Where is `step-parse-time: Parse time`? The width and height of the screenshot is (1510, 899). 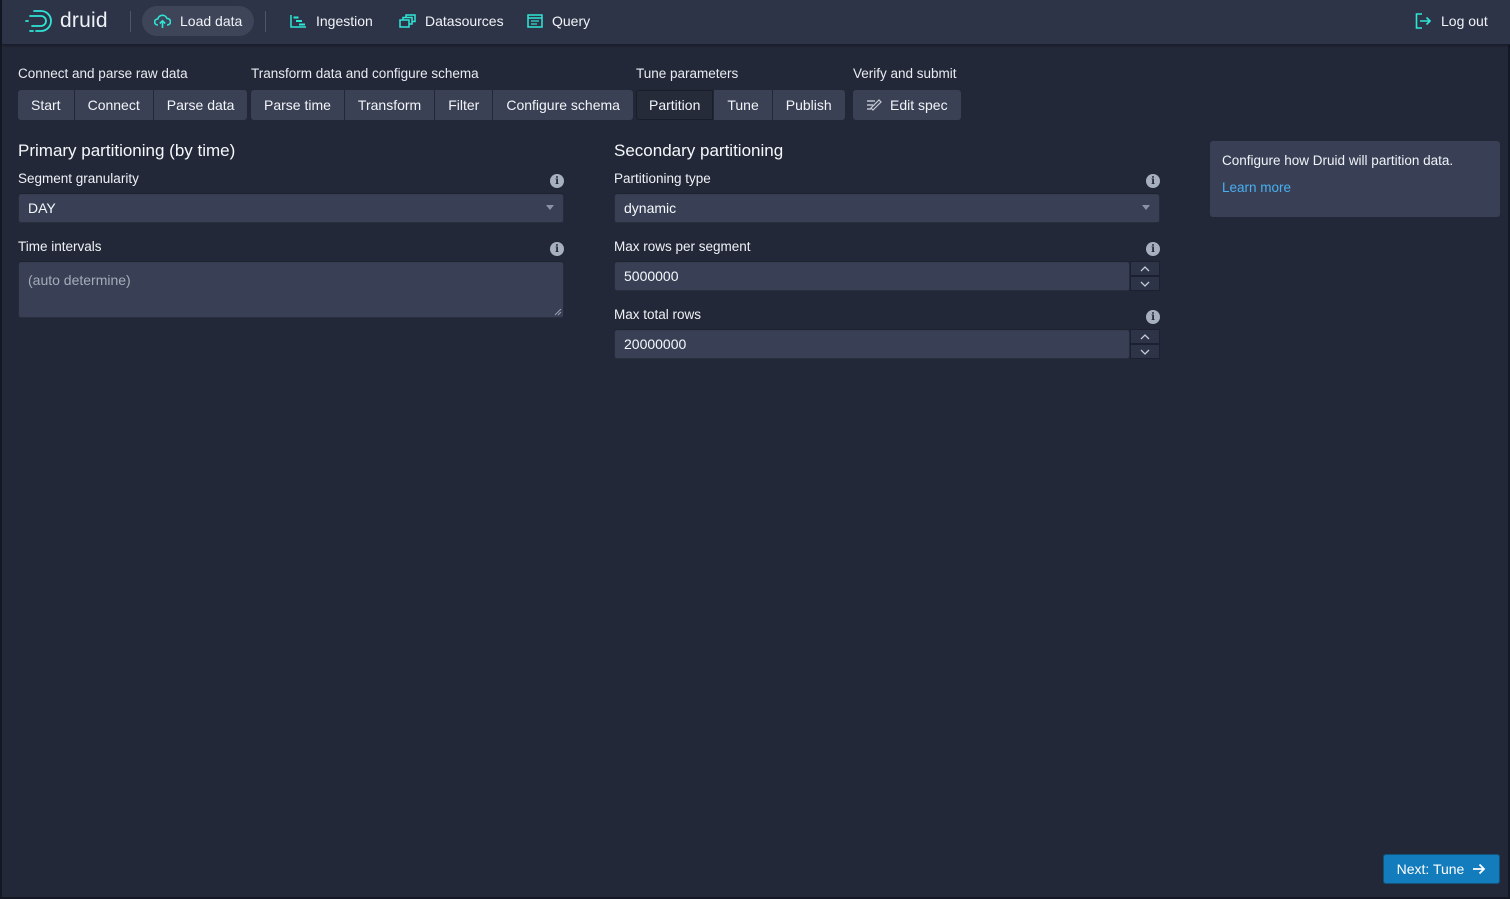
step-parse-time: Parse time is located at coordinates (298, 105).